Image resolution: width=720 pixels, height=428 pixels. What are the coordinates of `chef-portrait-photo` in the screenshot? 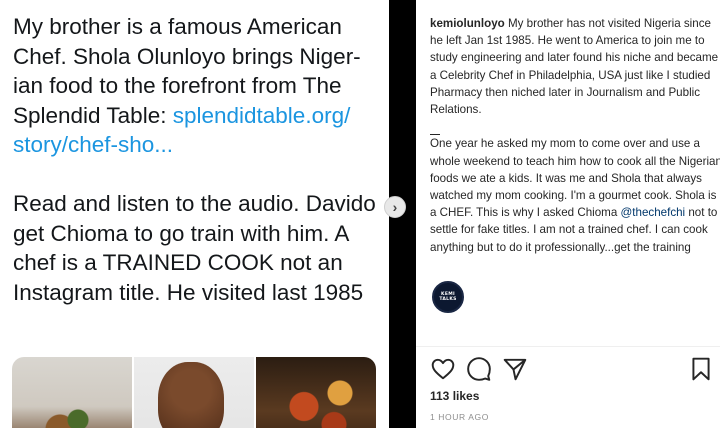 It's located at (194, 392).